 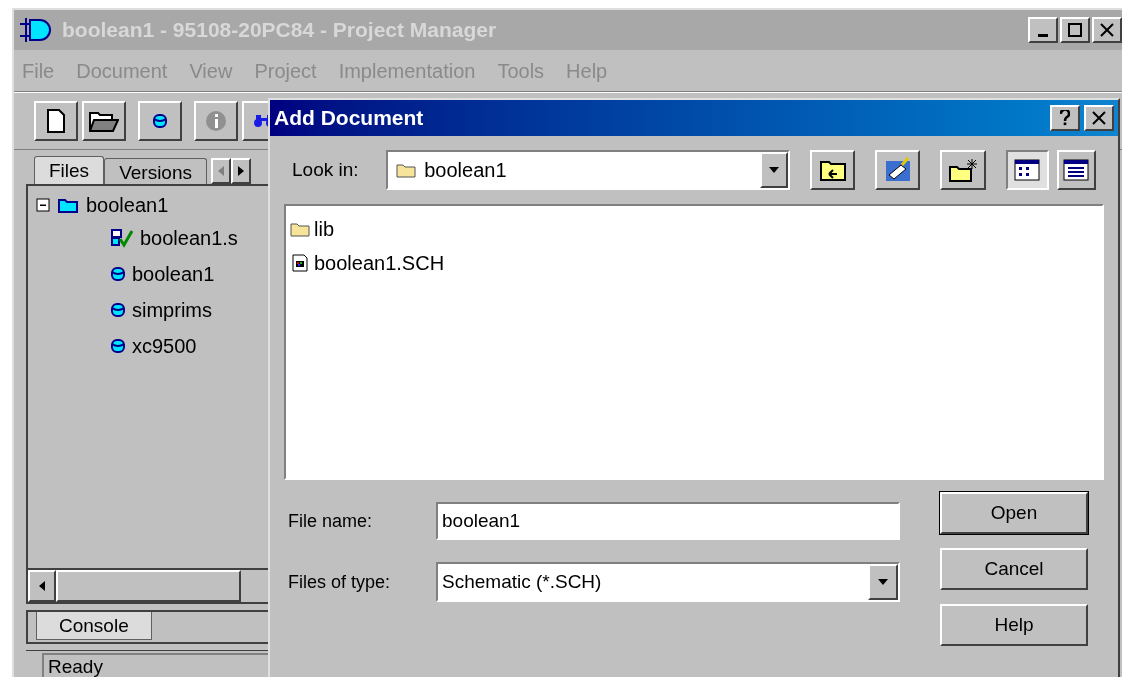 I want to click on library-button, so click(x=160, y=121).